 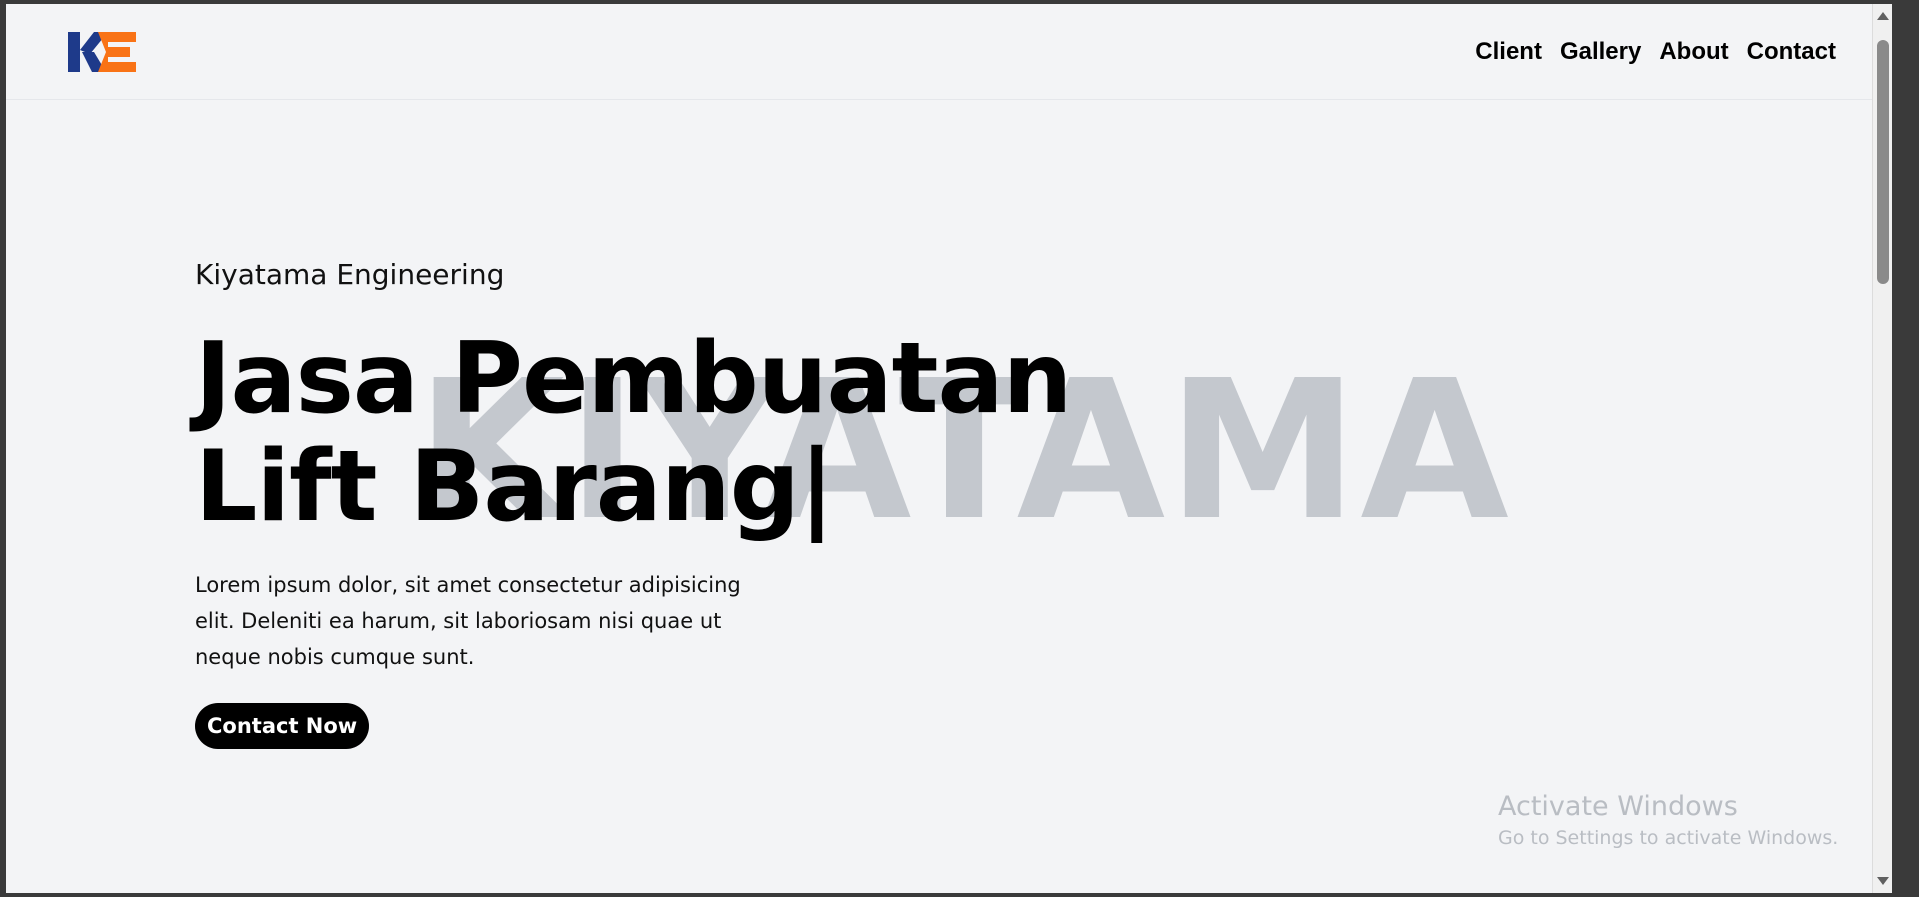 What do you see at coordinates (949, 52) in the screenshot?
I see `navbar: Client Gallery About Contact` at bounding box center [949, 52].